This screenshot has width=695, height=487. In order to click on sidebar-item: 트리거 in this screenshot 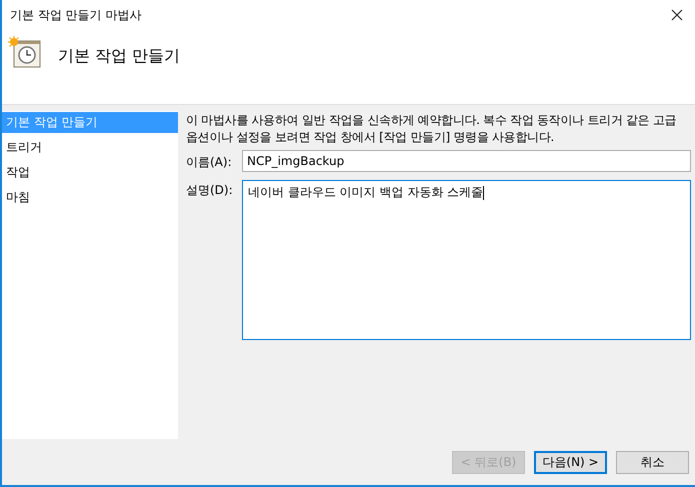, I will do `click(90, 147)`.